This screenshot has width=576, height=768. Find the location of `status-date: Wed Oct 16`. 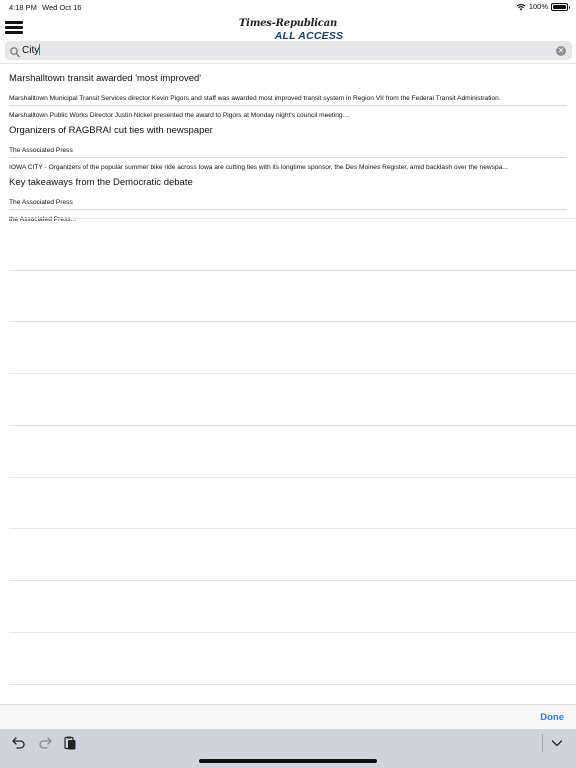

status-date: Wed Oct 16 is located at coordinates (62, 7).